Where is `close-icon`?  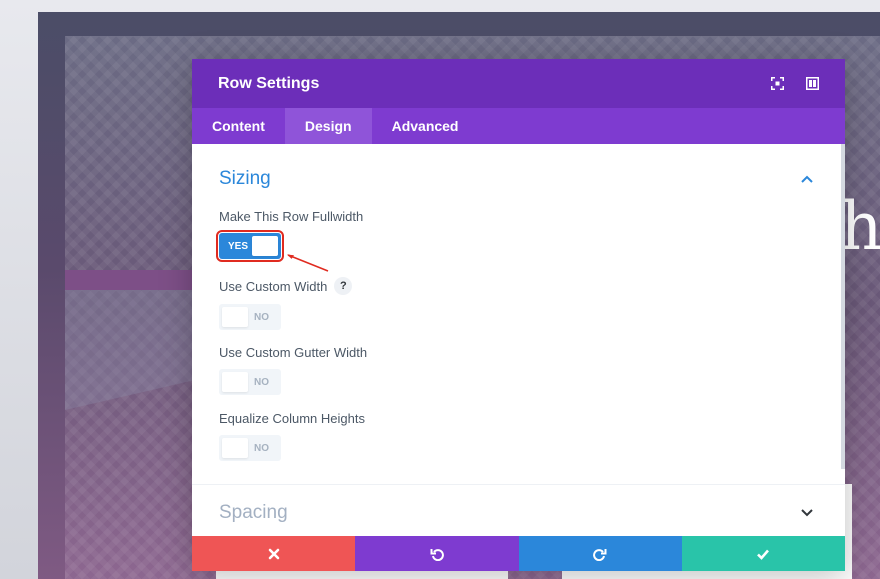 close-icon is located at coordinates (273, 553).